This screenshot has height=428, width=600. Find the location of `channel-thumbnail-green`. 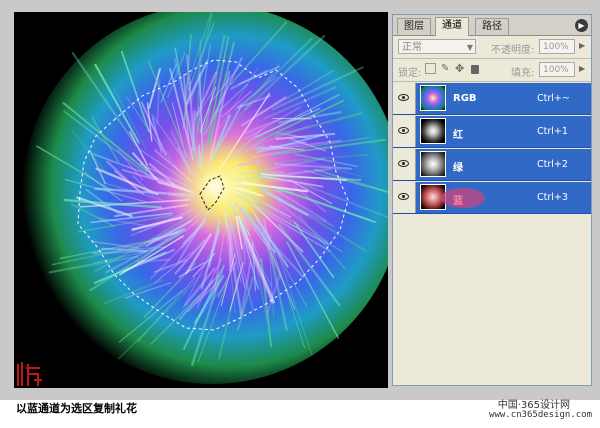

channel-thumbnail-green is located at coordinates (433, 164).